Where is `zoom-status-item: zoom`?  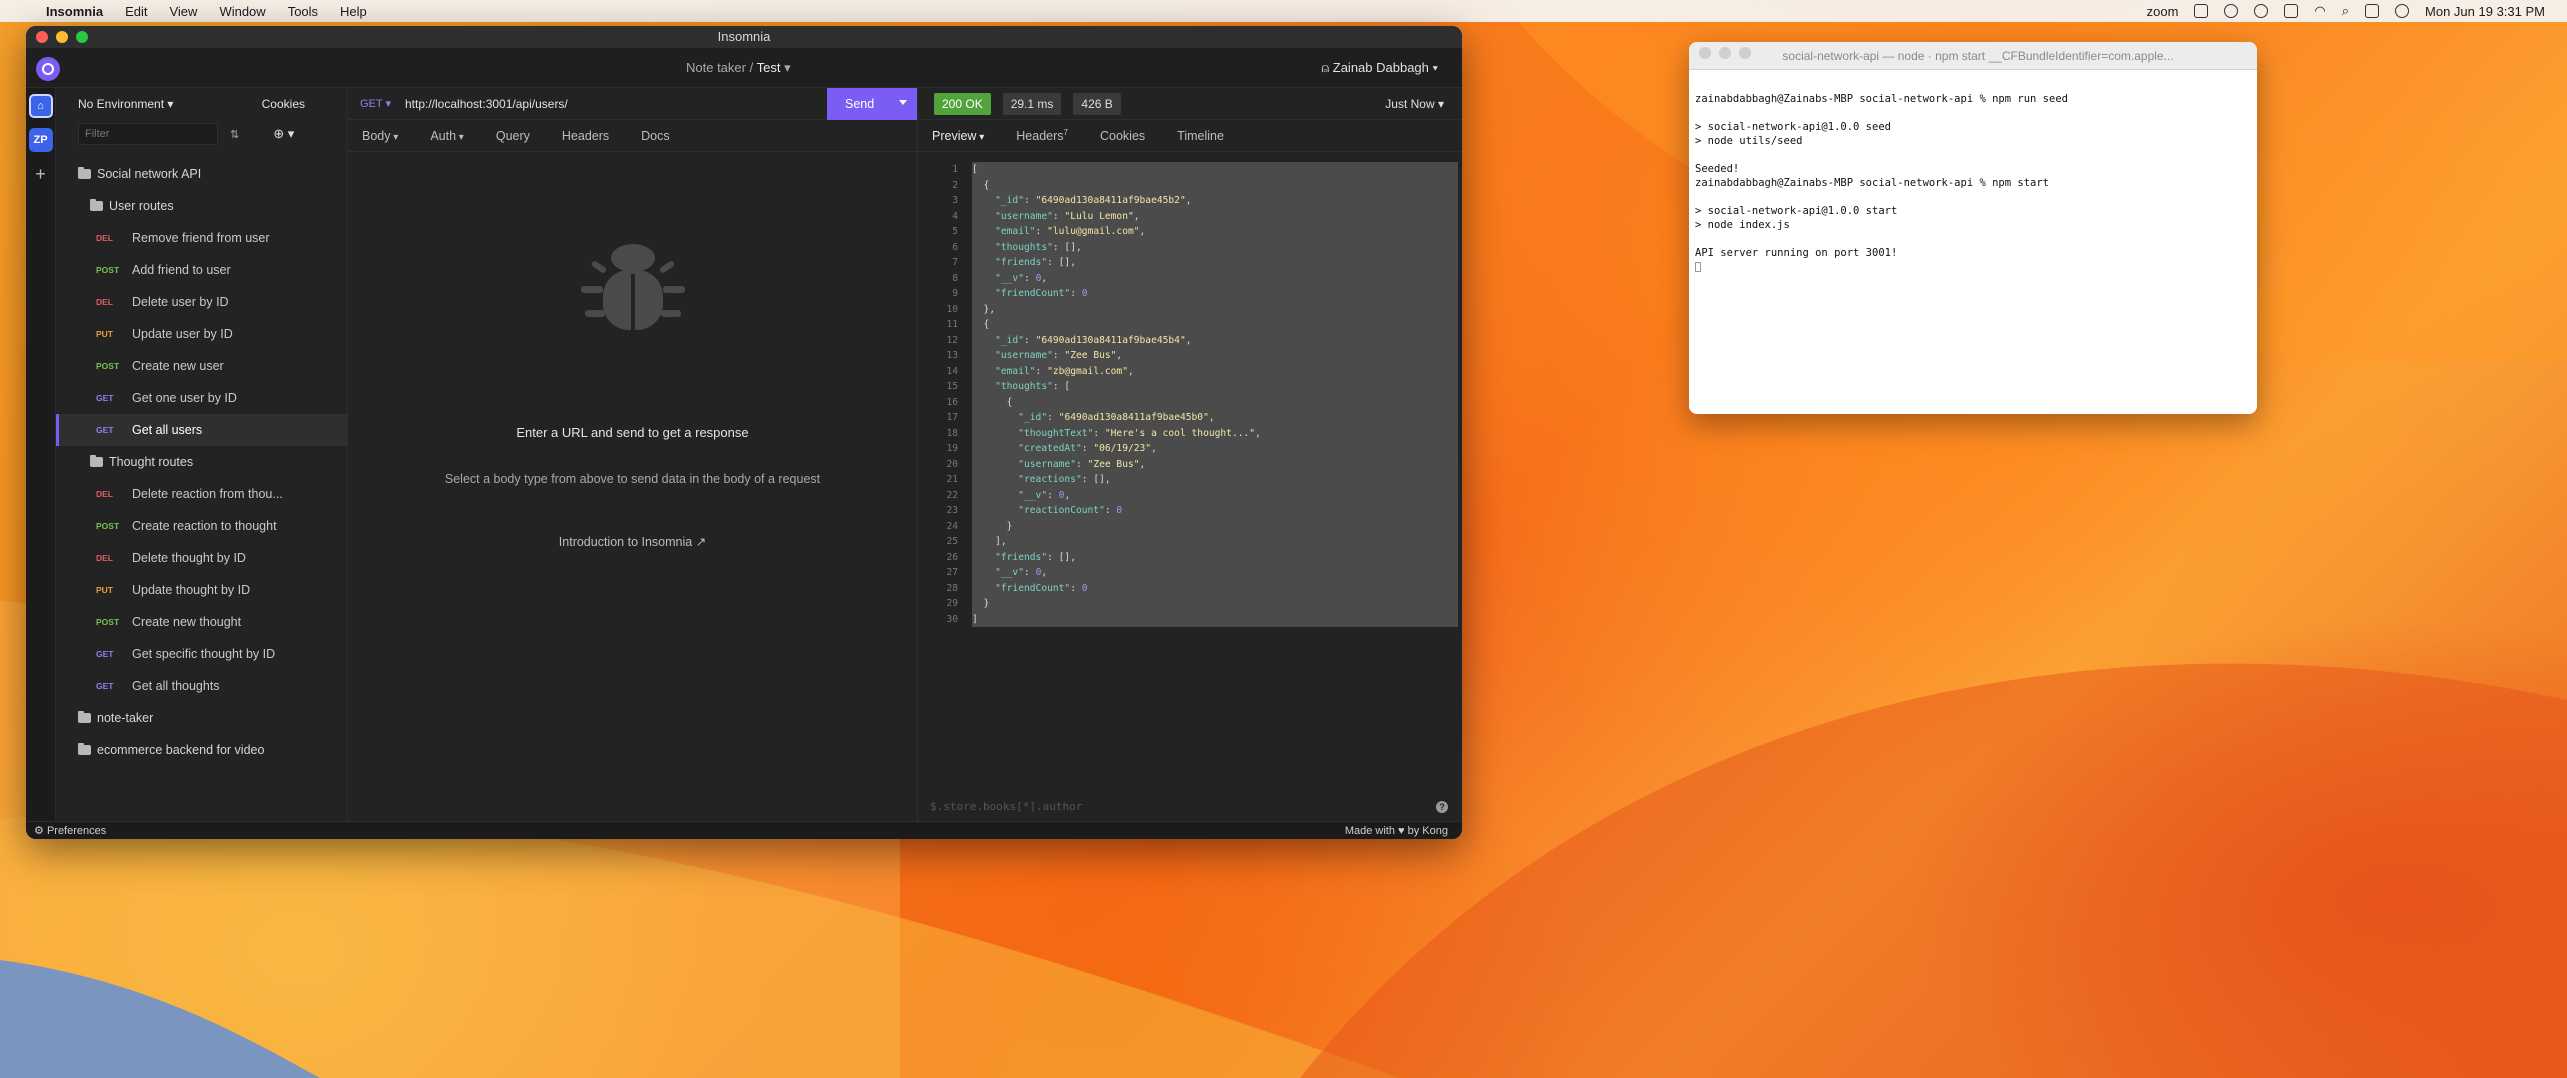
zoom-status-item: zoom is located at coordinates (2163, 11).